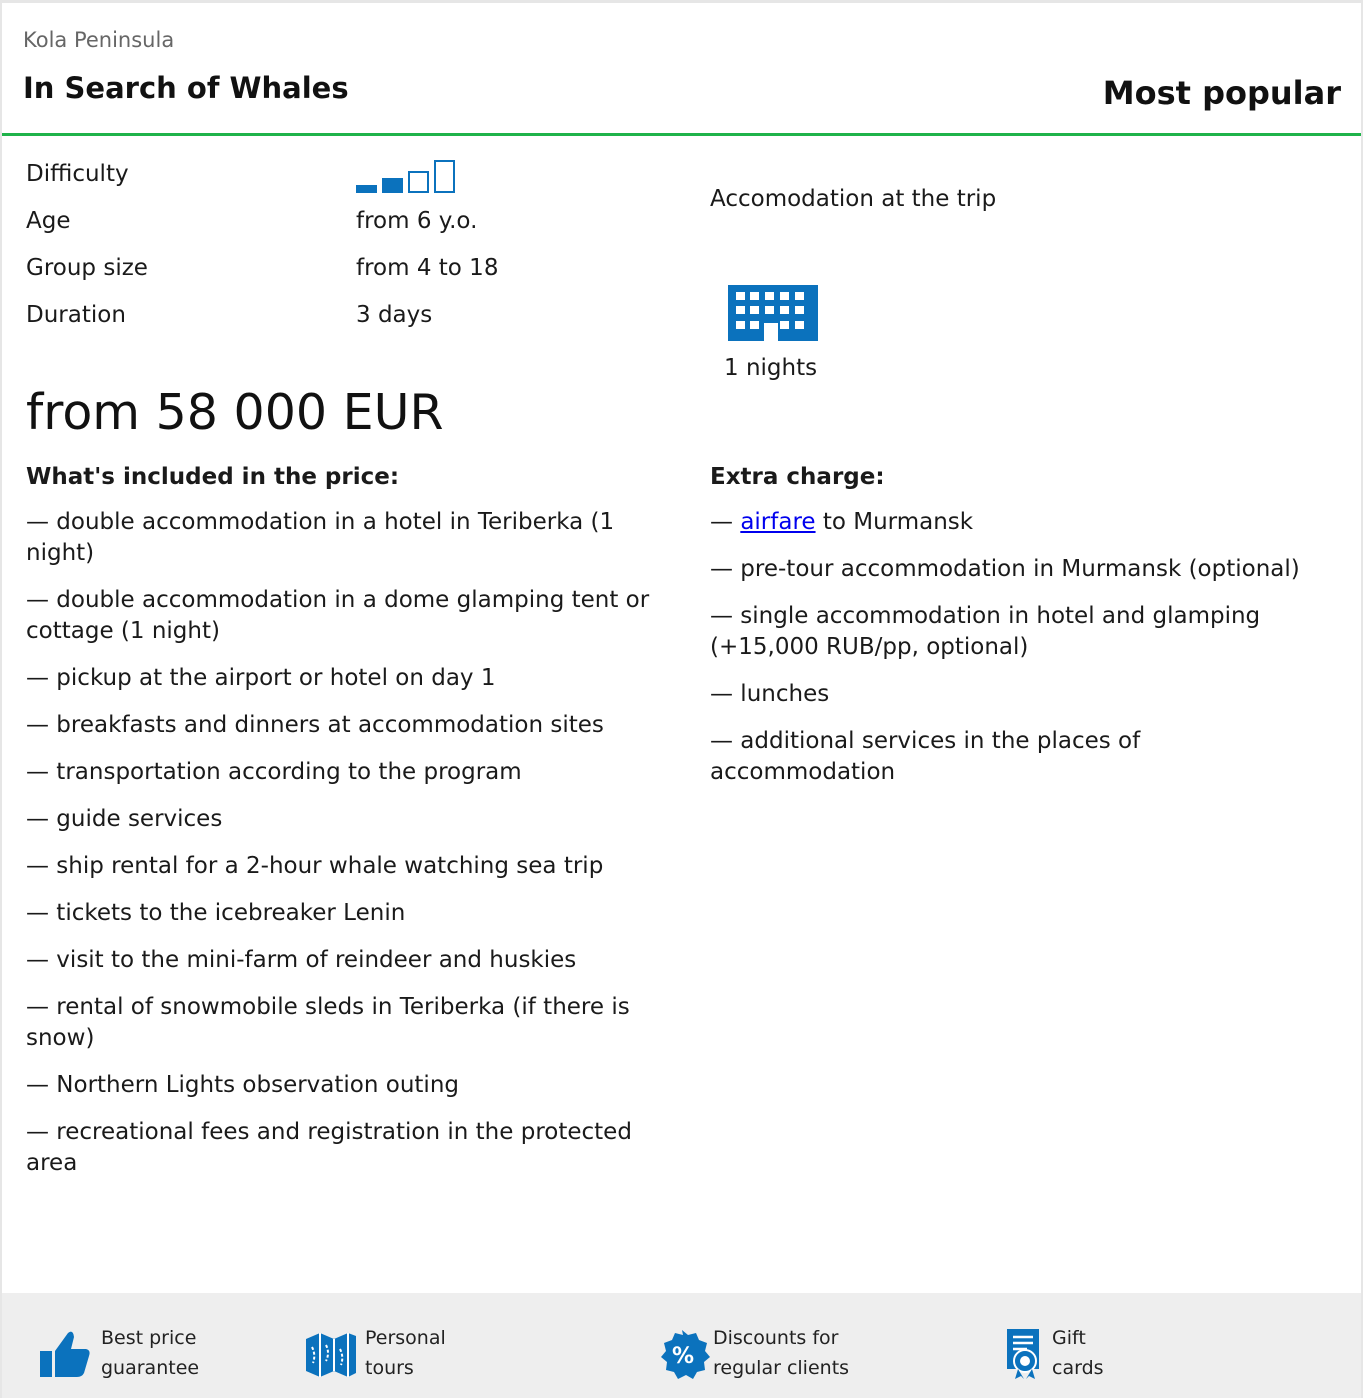 The height and width of the screenshot is (1398, 1363). I want to click on duration-row: Duration 3 days, so click(326, 321).